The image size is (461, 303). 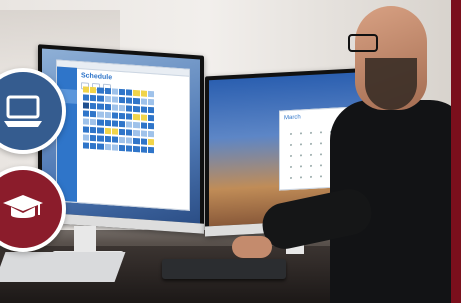 What do you see at coordinates (391, 84) in the screenshot?
I see `person-beard` at bounding box center [391, 84].